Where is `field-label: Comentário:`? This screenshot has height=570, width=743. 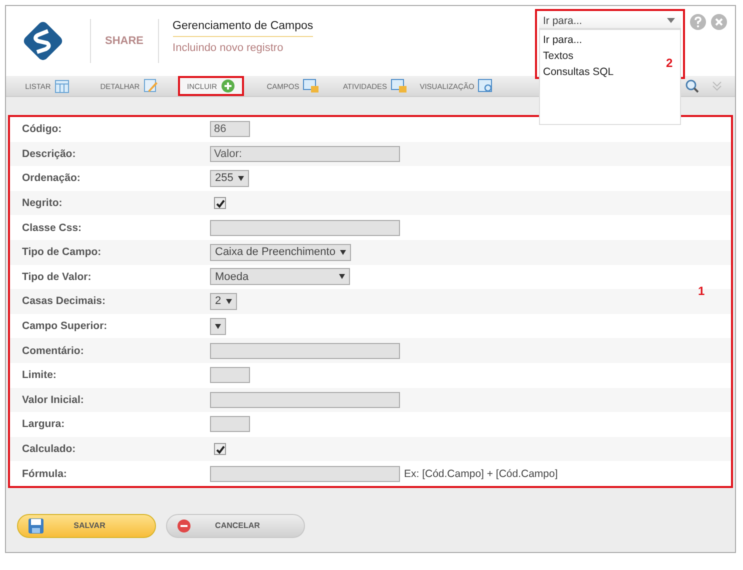 field-label: Comentário: is located at coordinates (53, 350).